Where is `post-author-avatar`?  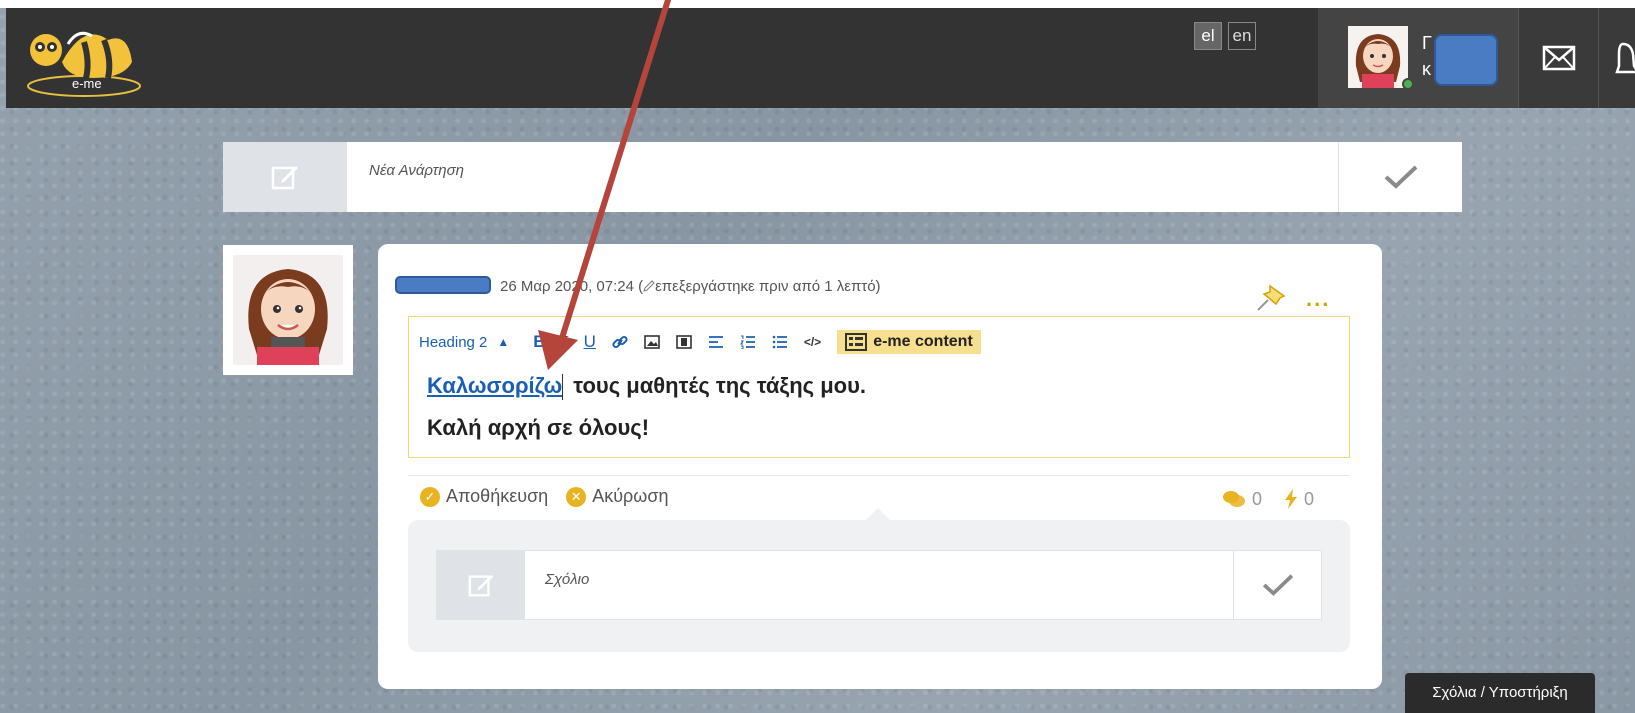 post-author-avatar is located at coordinates (288, 310).